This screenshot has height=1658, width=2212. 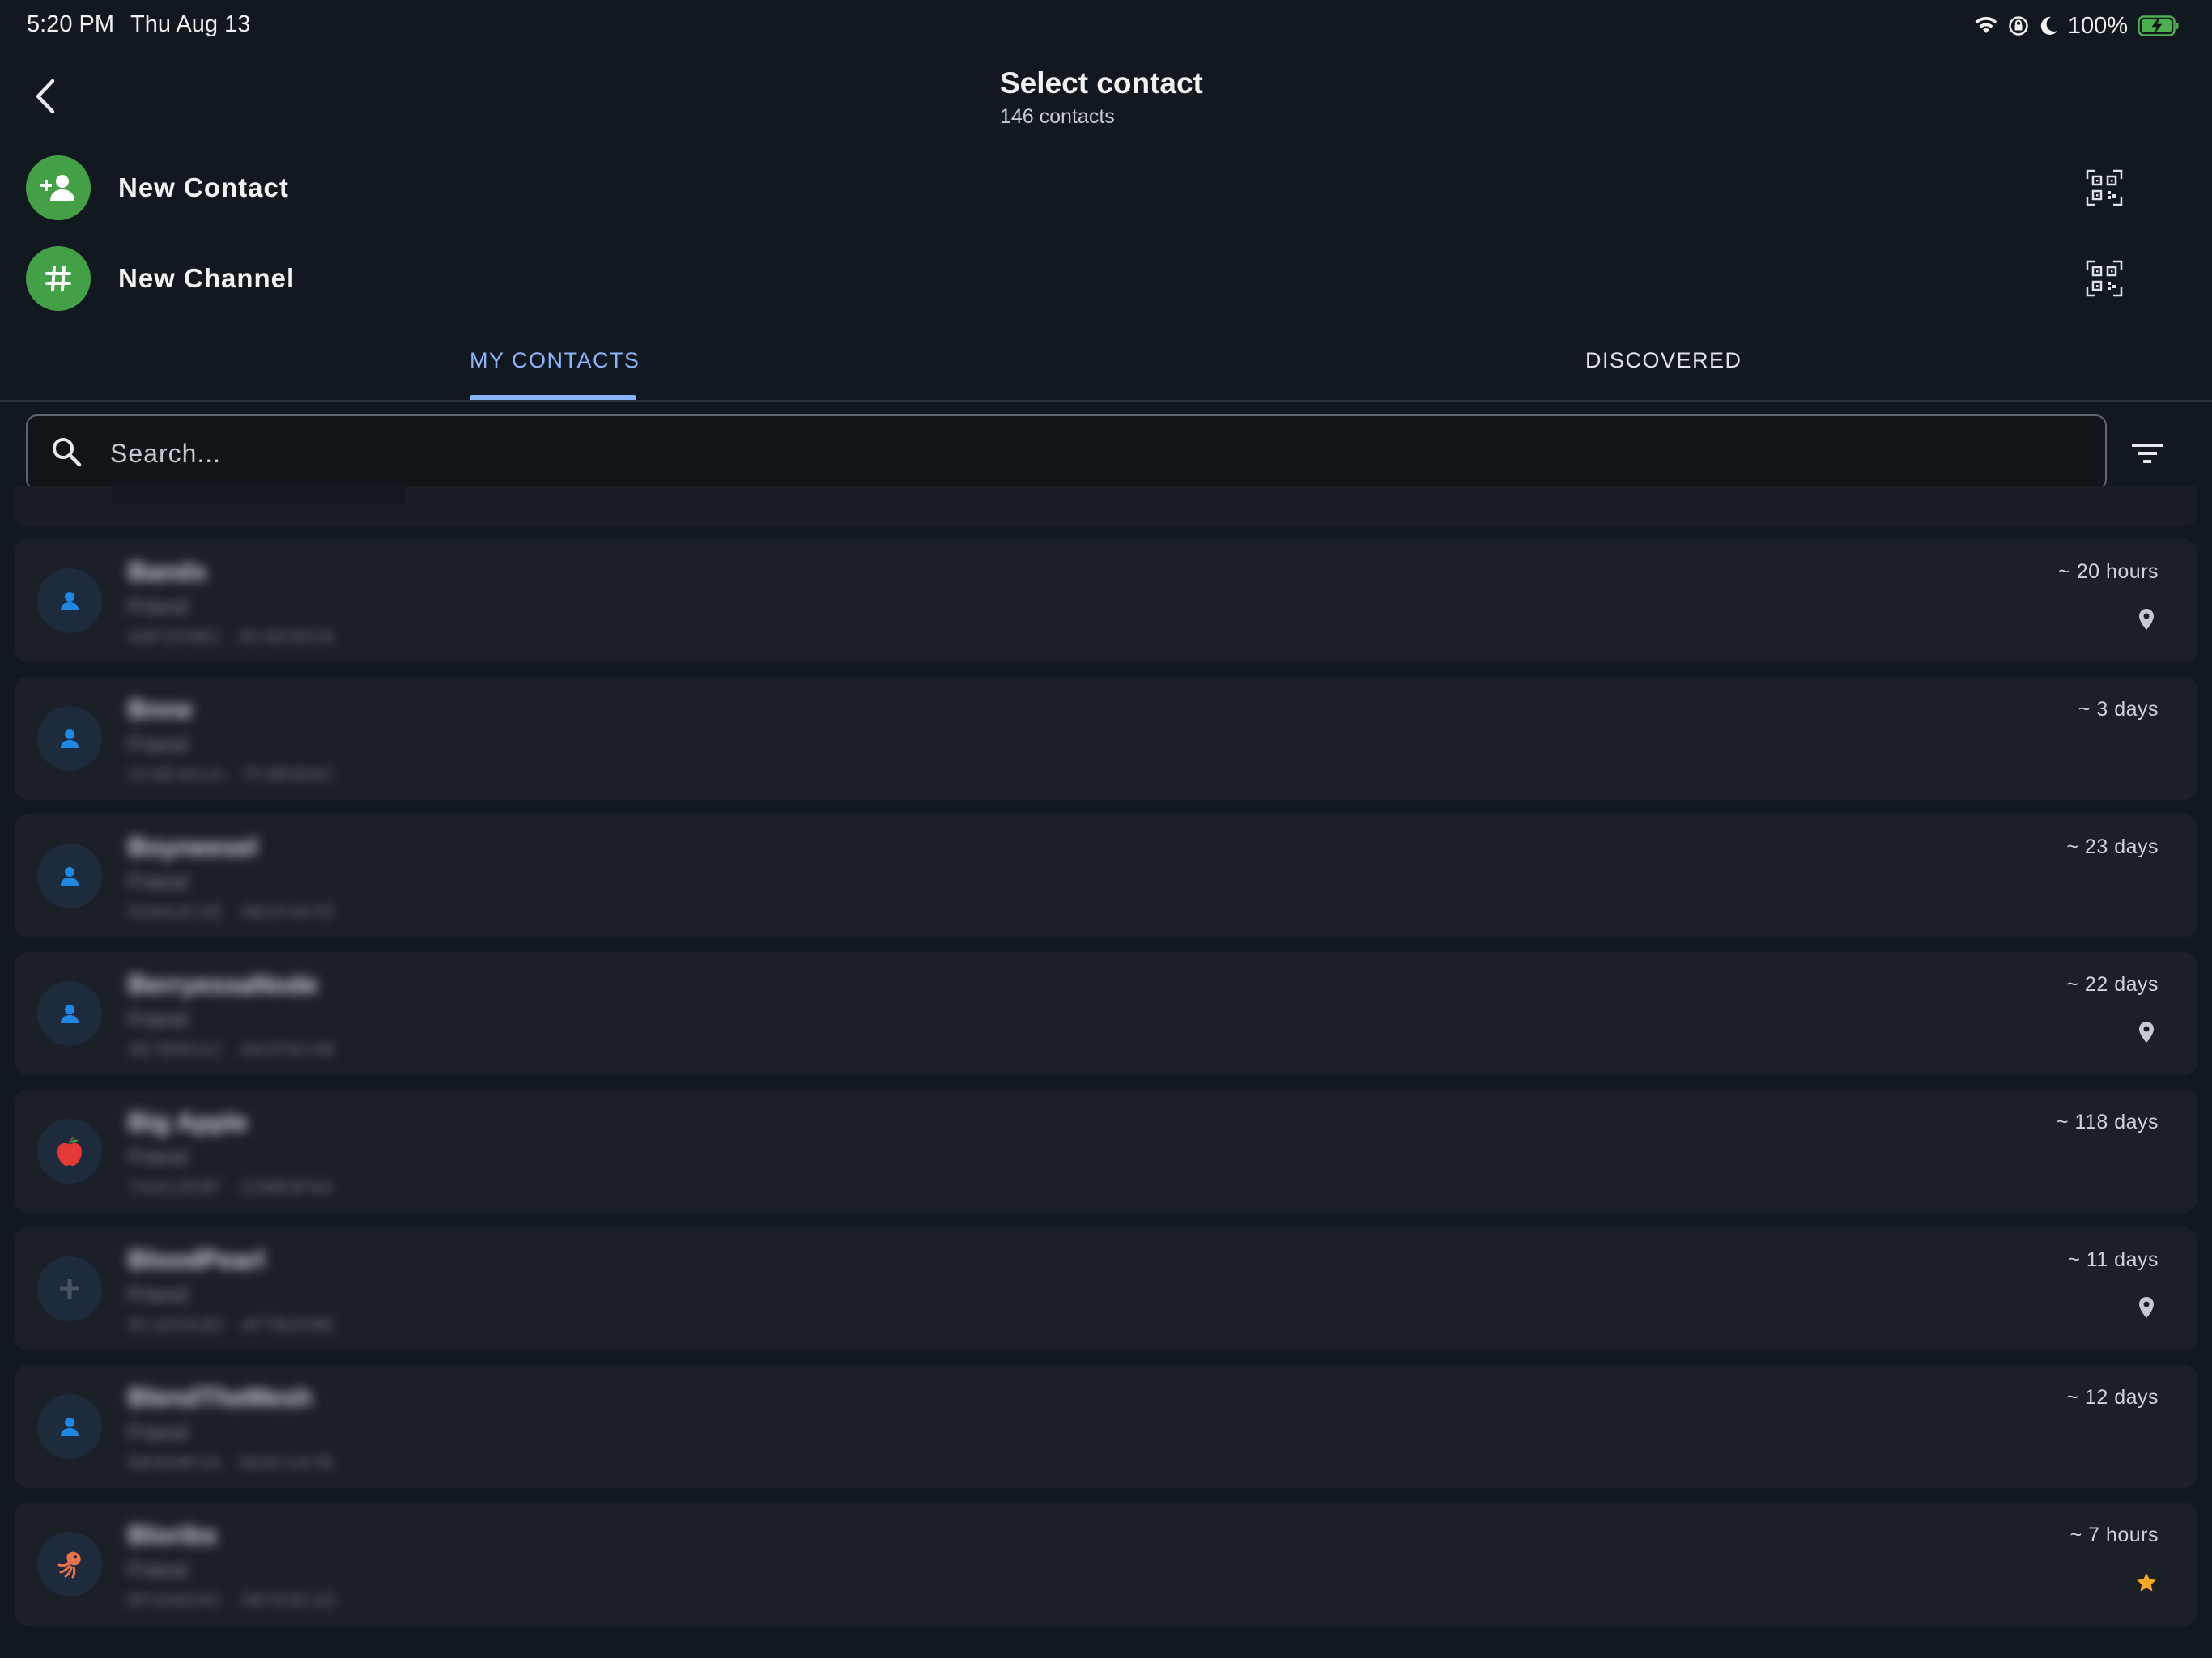 I want to click on status-time: 5:20 PM, so click(x=71, y=24).